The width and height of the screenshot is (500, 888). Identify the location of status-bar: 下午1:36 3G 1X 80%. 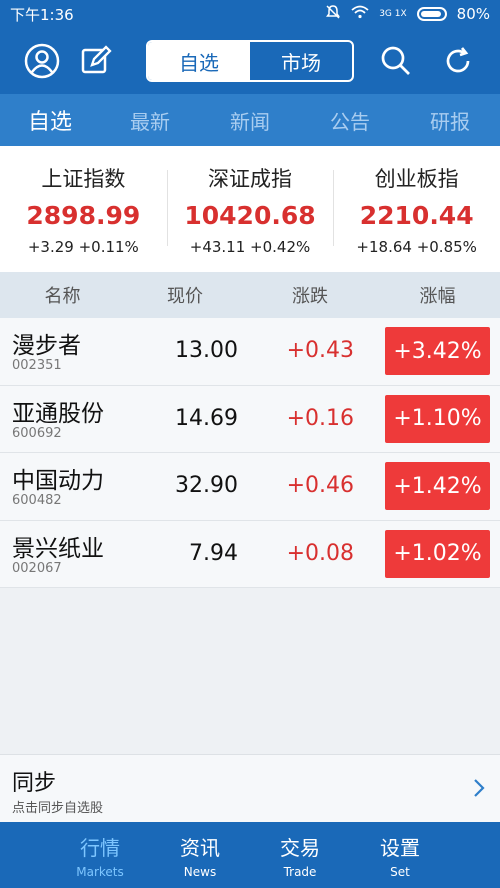
(250, 14).